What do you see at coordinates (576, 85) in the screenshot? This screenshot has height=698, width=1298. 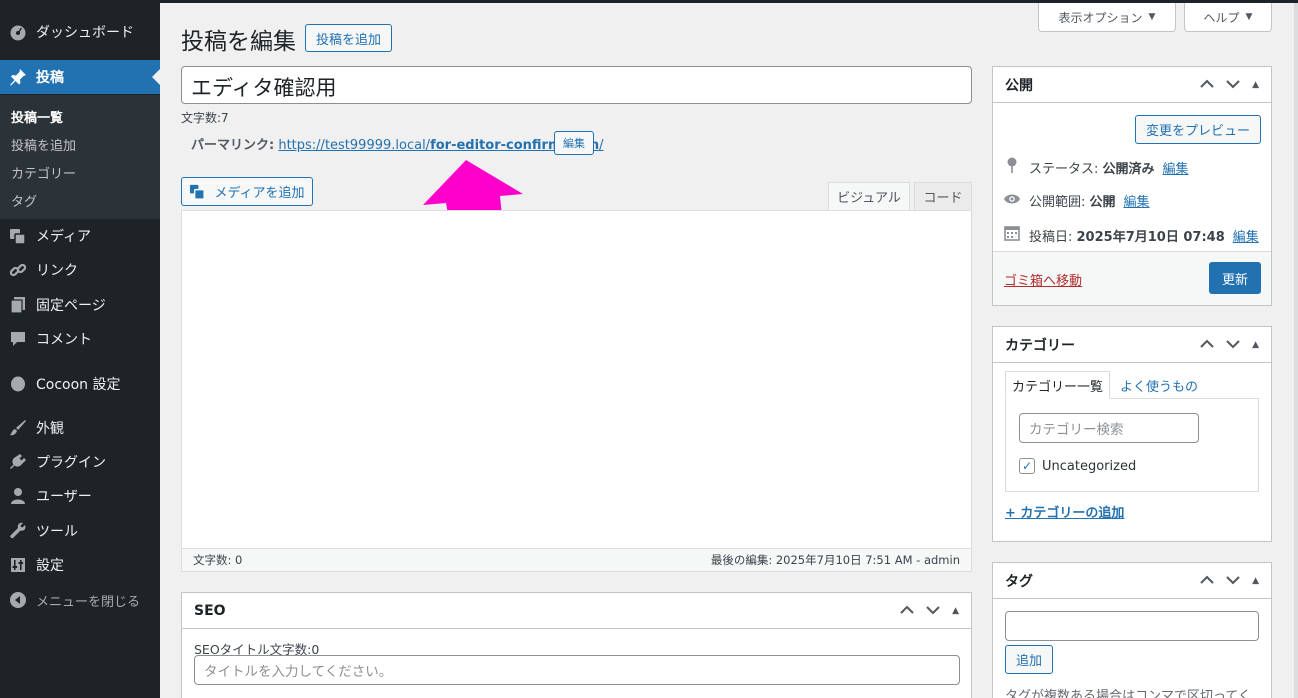 I see `post-title-input: エディタ確認用` at bounding box center [576, 85].